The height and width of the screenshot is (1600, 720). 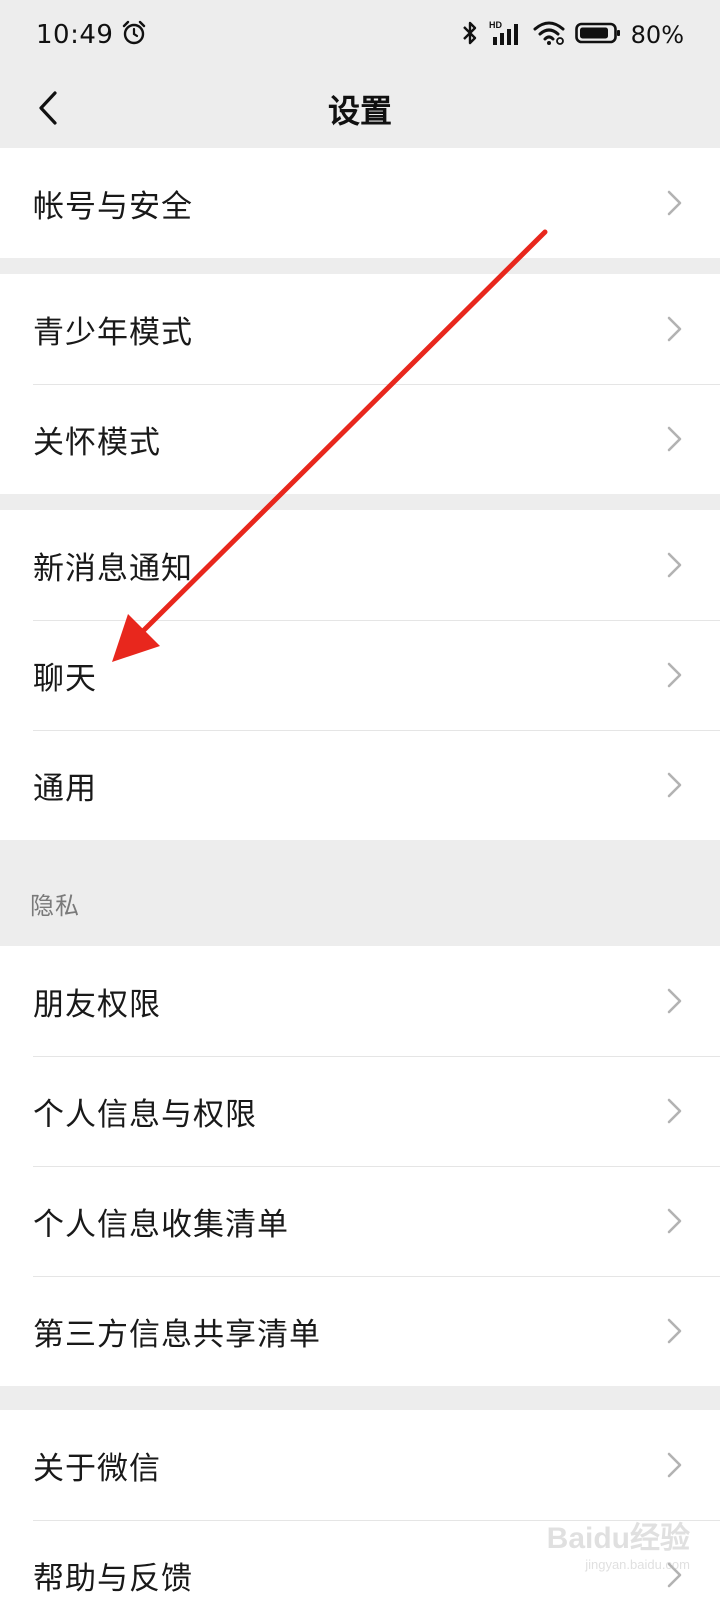 What do you see at coordinates (495, 25) in the screenshot?
I see `signal-hd-label: HD` at bounding box center [495, 25].